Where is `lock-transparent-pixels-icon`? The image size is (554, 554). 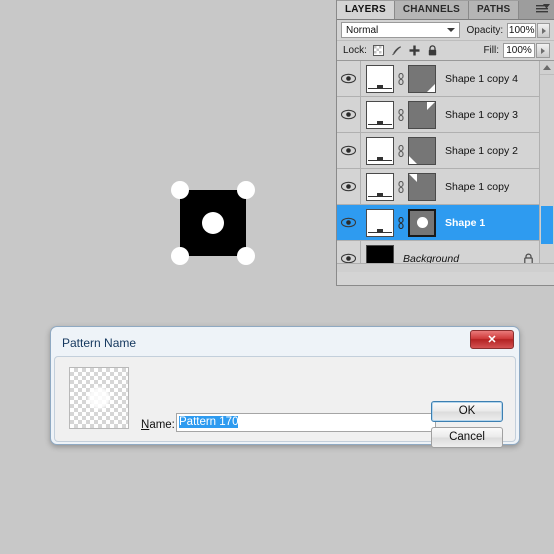 lock-transparent-pixels-icon is located at coordinates (378, 50).